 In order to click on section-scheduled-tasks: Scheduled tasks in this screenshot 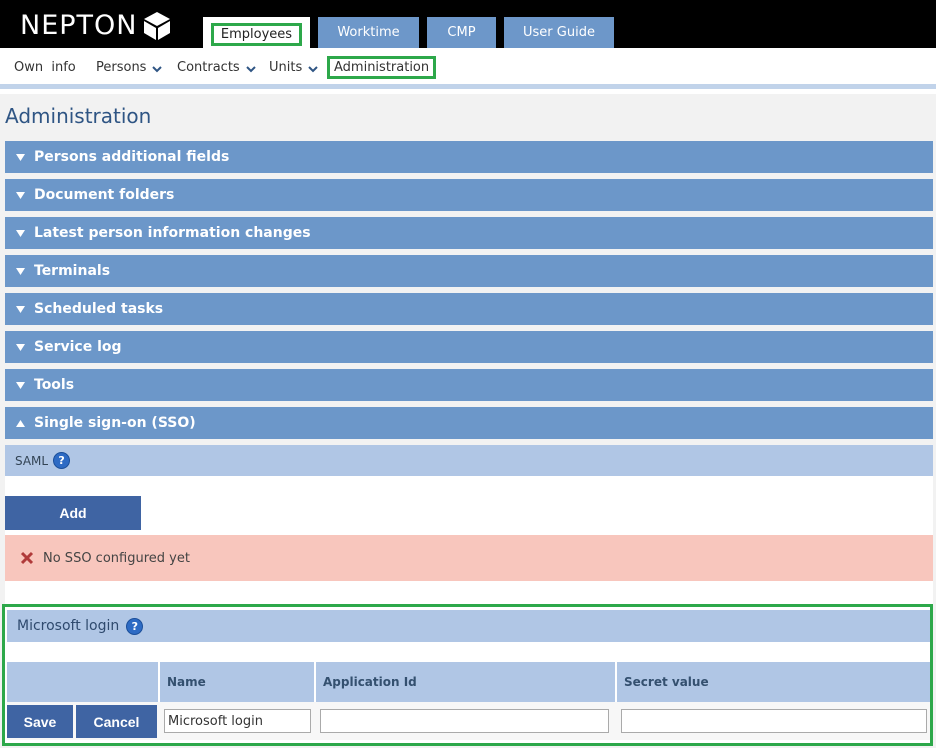, I will do `click(469, 309)`.